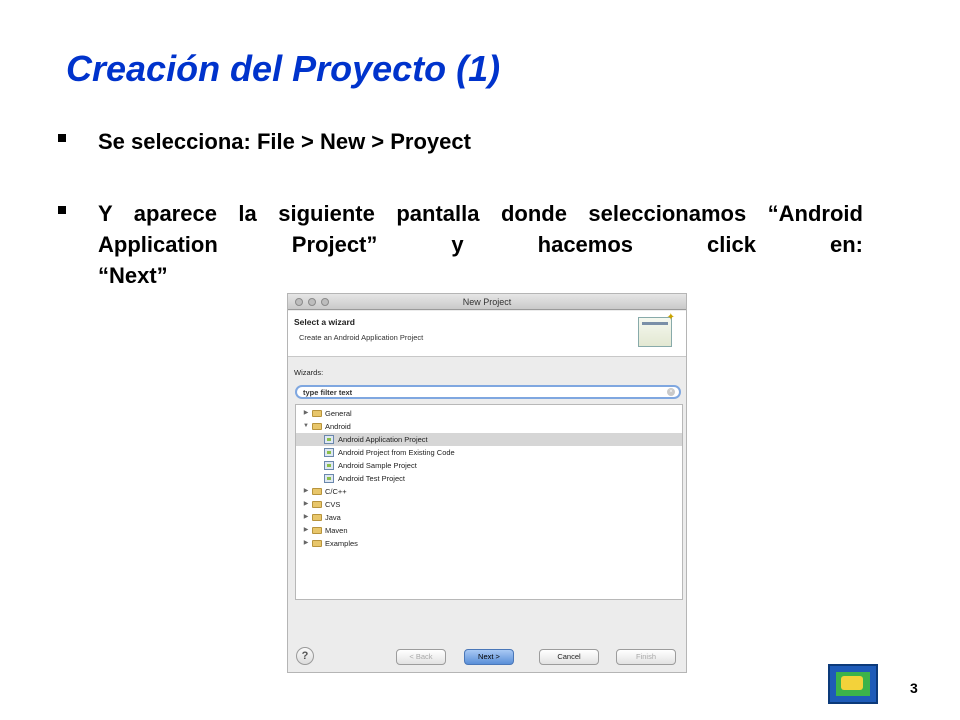  Describe the element at coordinates (421, 657) in the screenshot. I see `back-button: < Back` at that location.